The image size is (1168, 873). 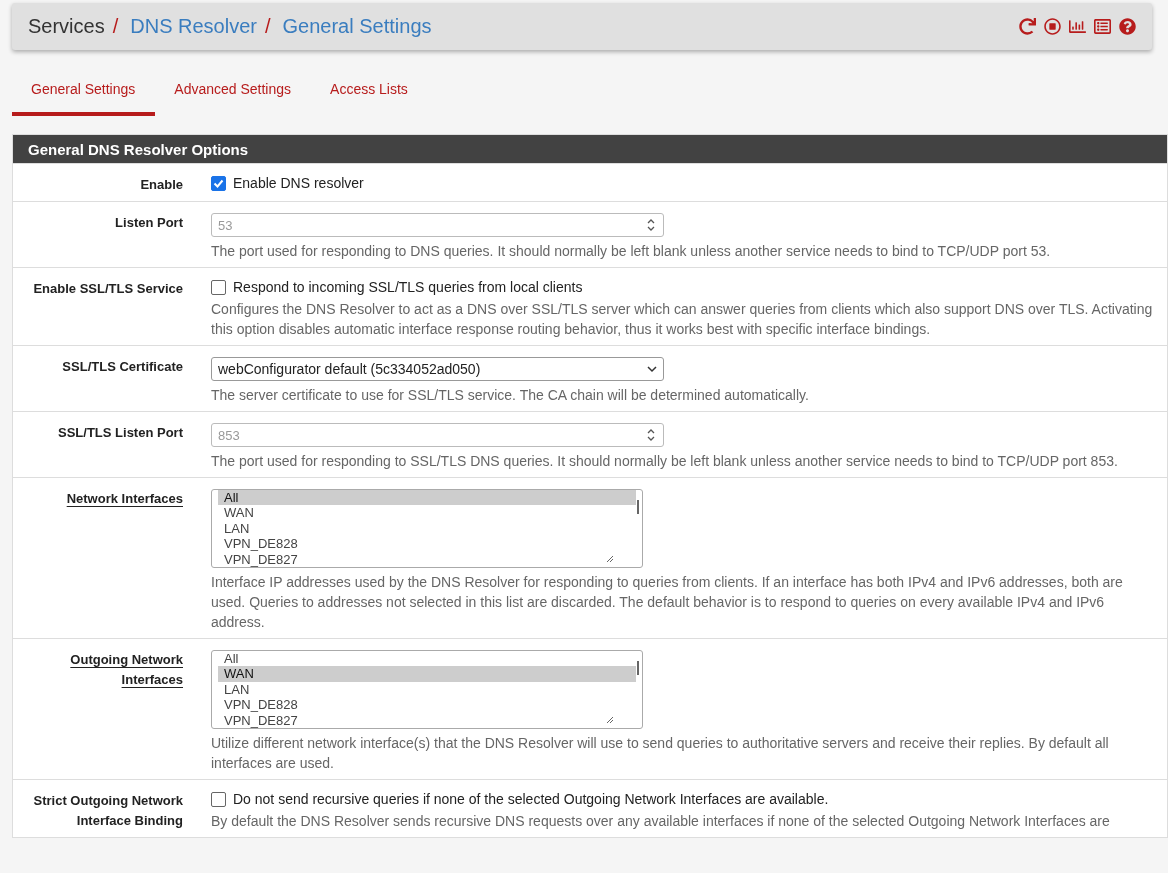 What do you see at coordinates (84, 93) in the screenshot?
I see `tab: General Settings` at bounding box center [84, 93].